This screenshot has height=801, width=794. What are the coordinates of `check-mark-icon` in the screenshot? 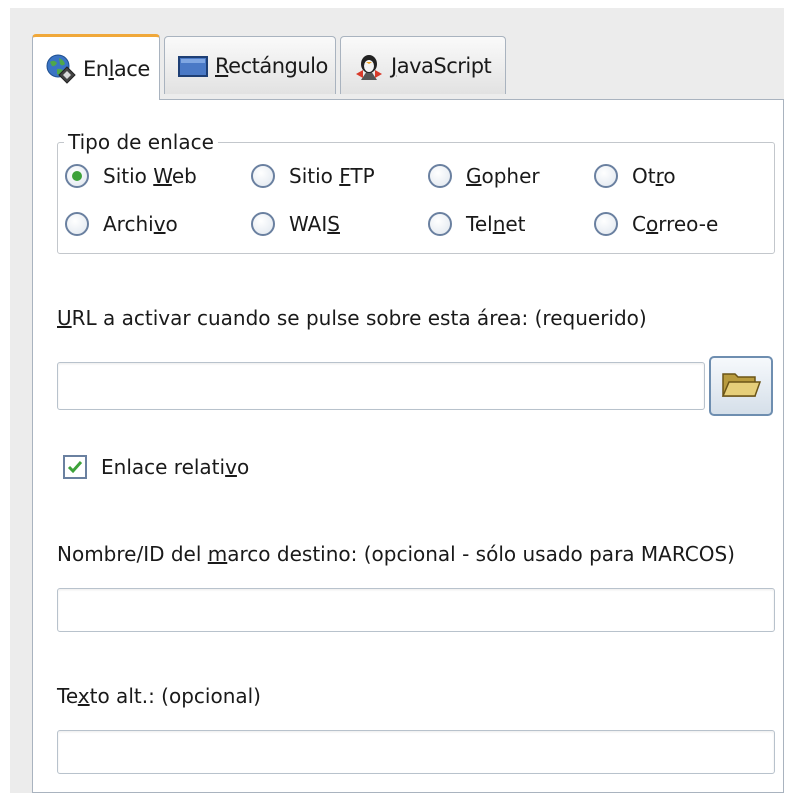 It's located at (75, 467).